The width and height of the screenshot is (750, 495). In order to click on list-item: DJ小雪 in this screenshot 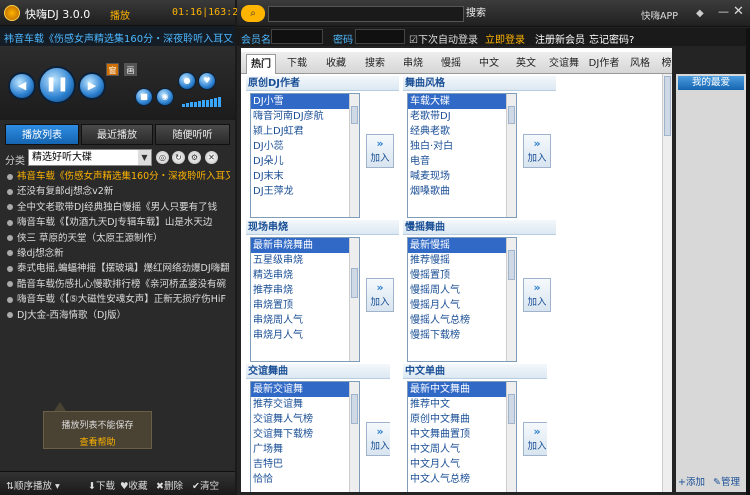, I will do `click(305, 101)`.